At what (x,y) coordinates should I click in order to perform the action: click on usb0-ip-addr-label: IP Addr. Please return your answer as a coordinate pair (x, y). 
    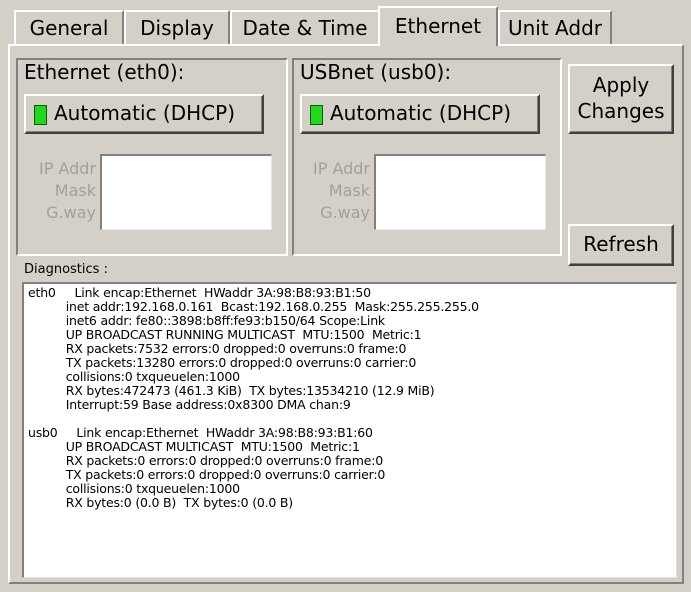
    Looking at the image, I should click on (341, 168).